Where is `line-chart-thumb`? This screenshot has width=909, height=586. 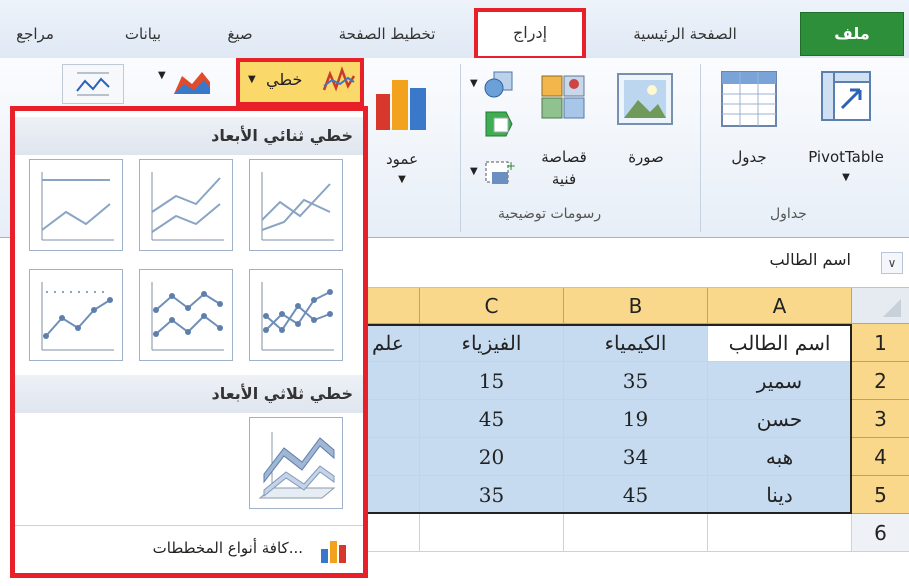 line-chart-thumb is located at coordinates (76, 205).